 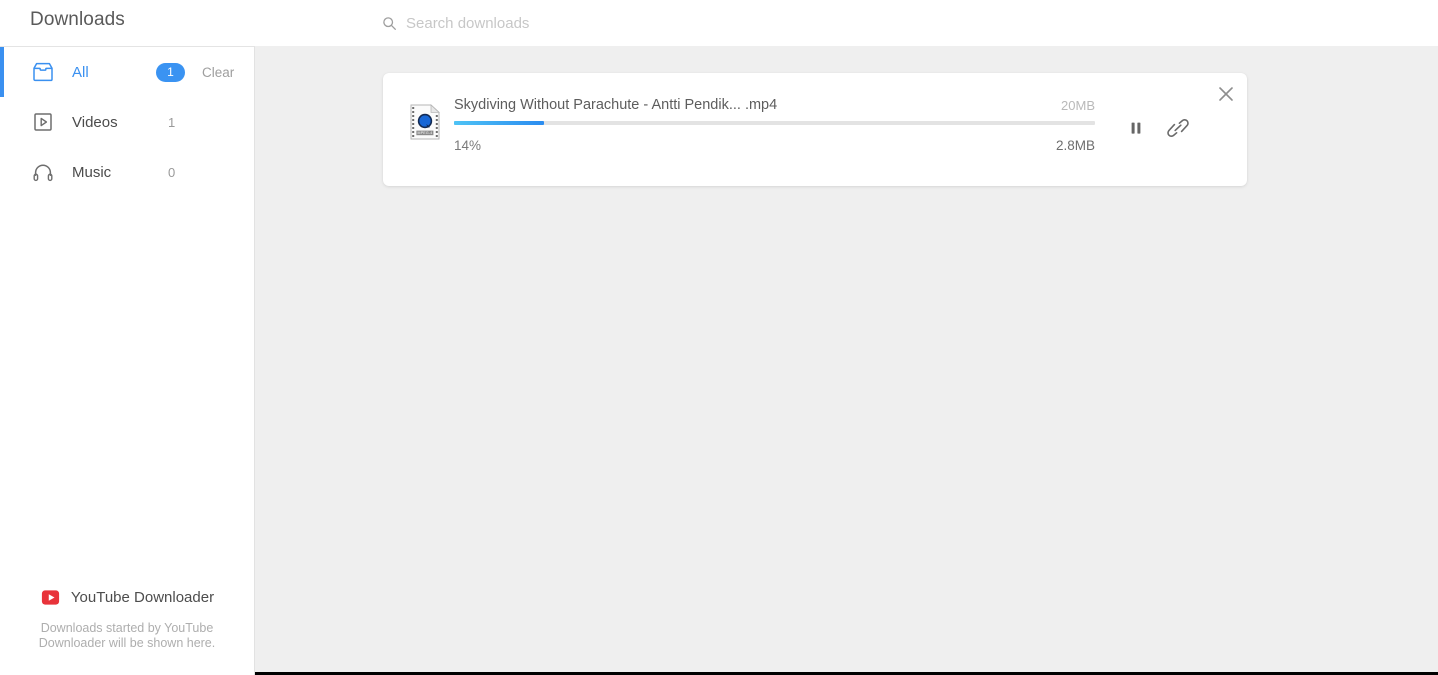 I want to click on brand: YouTube Downloader, so click(x=127, y=597).